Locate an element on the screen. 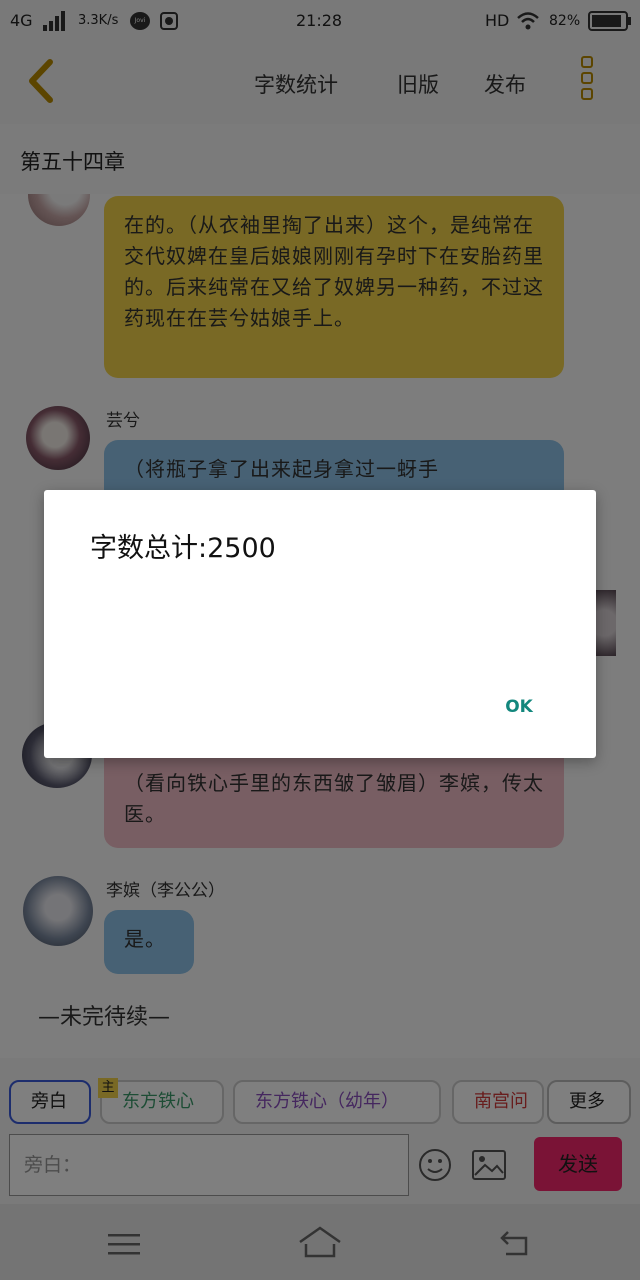  ok-button: OK is located at coordinates (519, 707).